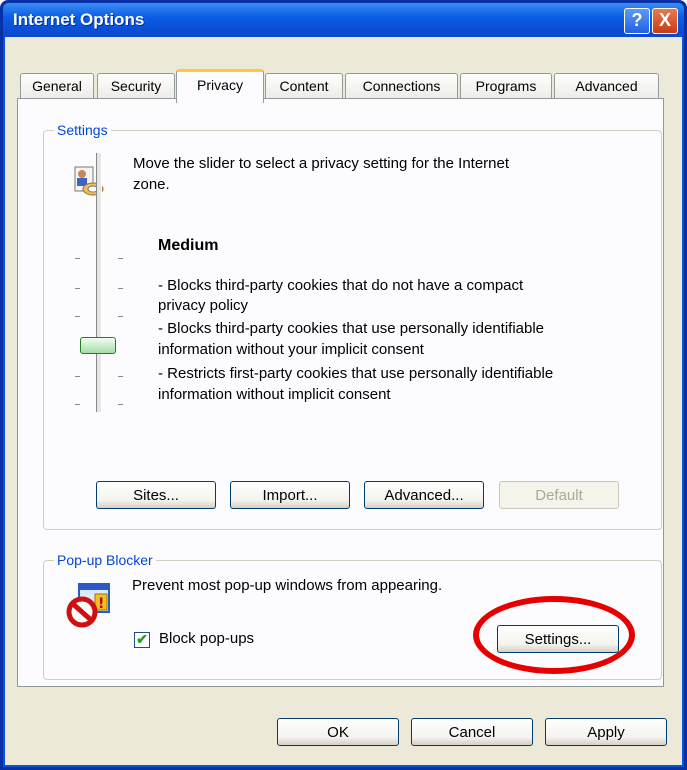 The image size is (687, 770). Describe the element at coordinates (665, 21) in the screenshot. I see `close-button: X` at that location.